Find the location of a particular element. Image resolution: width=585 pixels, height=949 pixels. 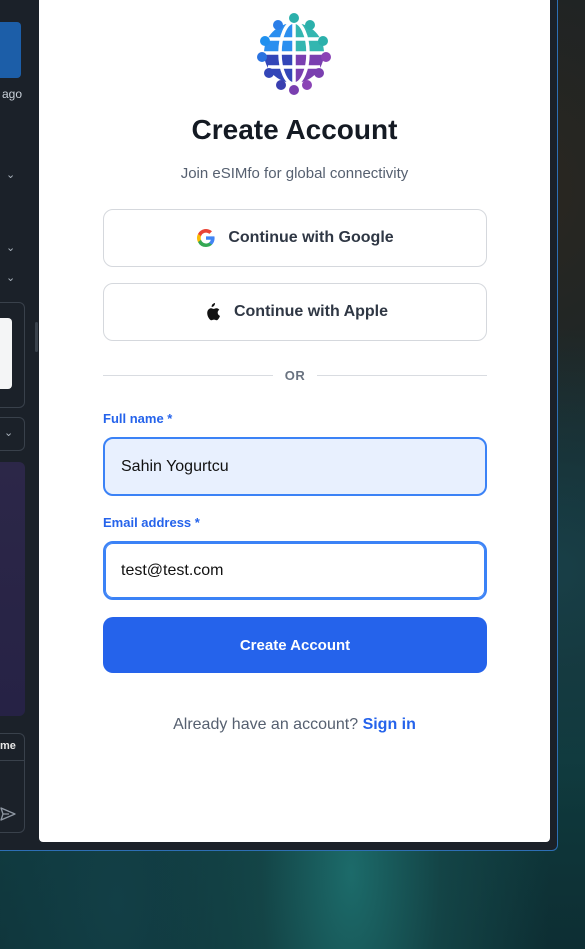

signin-prompt: Already have an account? is located at coordinates (266, 724).